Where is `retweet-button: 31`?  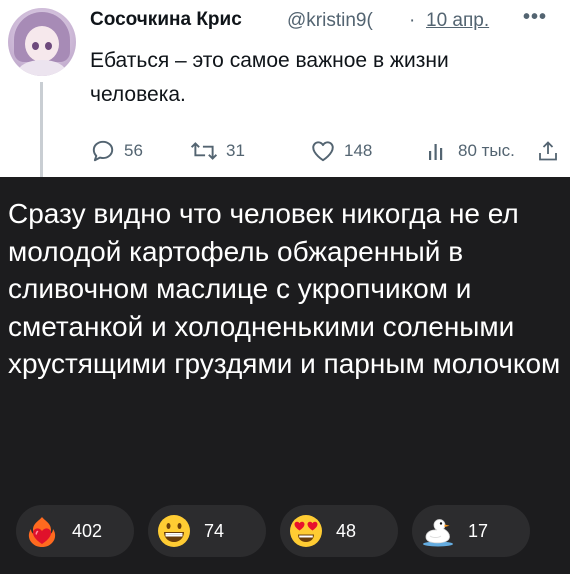 retweet-button: 31 is located at coordinates (217, 151).